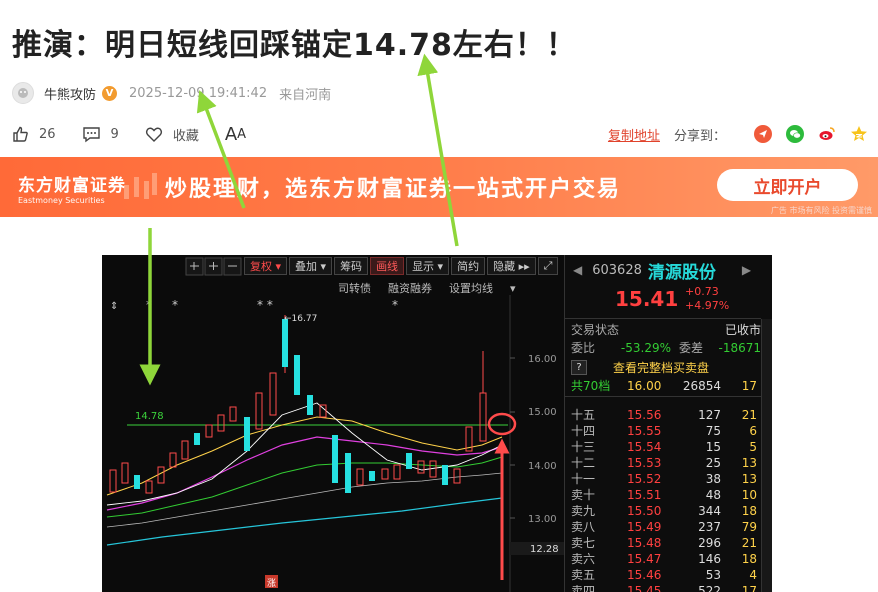 The image size is (878, 592). Describe the element at coordinates (664, 495) in the screenshot. I see `orderbook-row: 卖十 15.51 48 10` at that location.